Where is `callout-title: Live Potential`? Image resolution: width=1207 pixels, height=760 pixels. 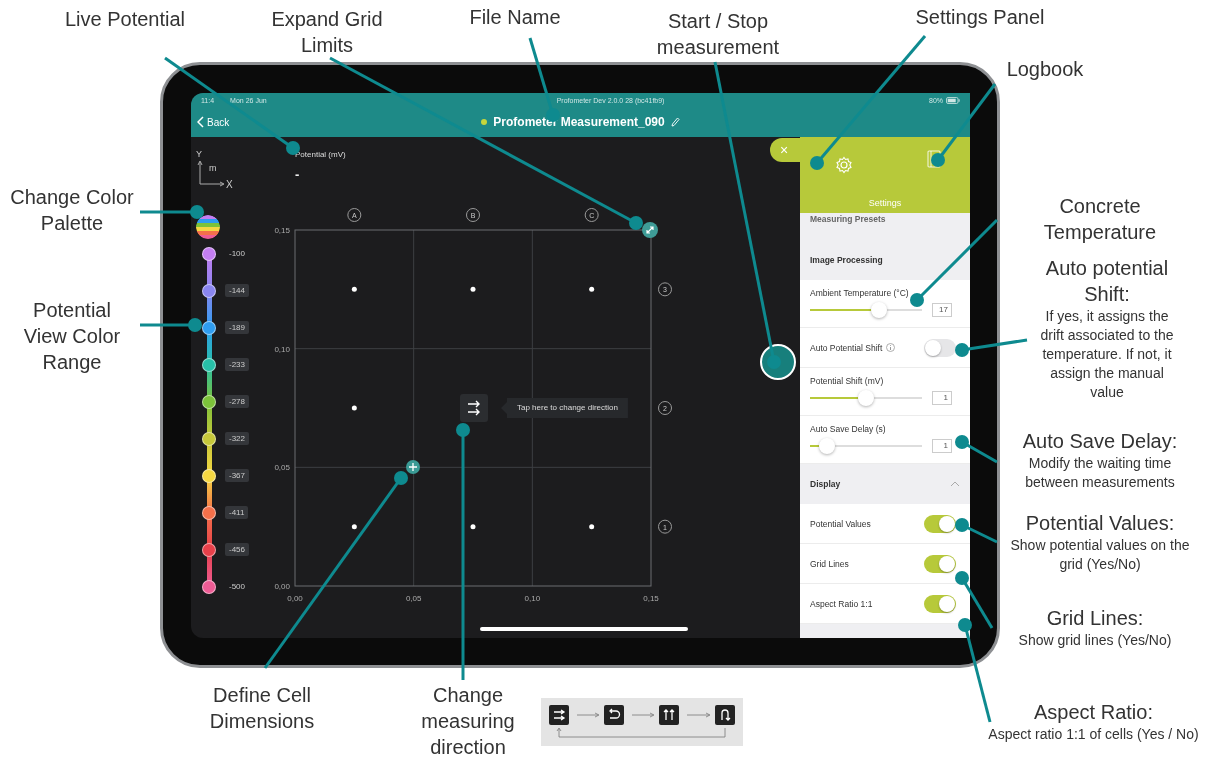
callout-title: Live Potential is located at coordinates (125, 19).